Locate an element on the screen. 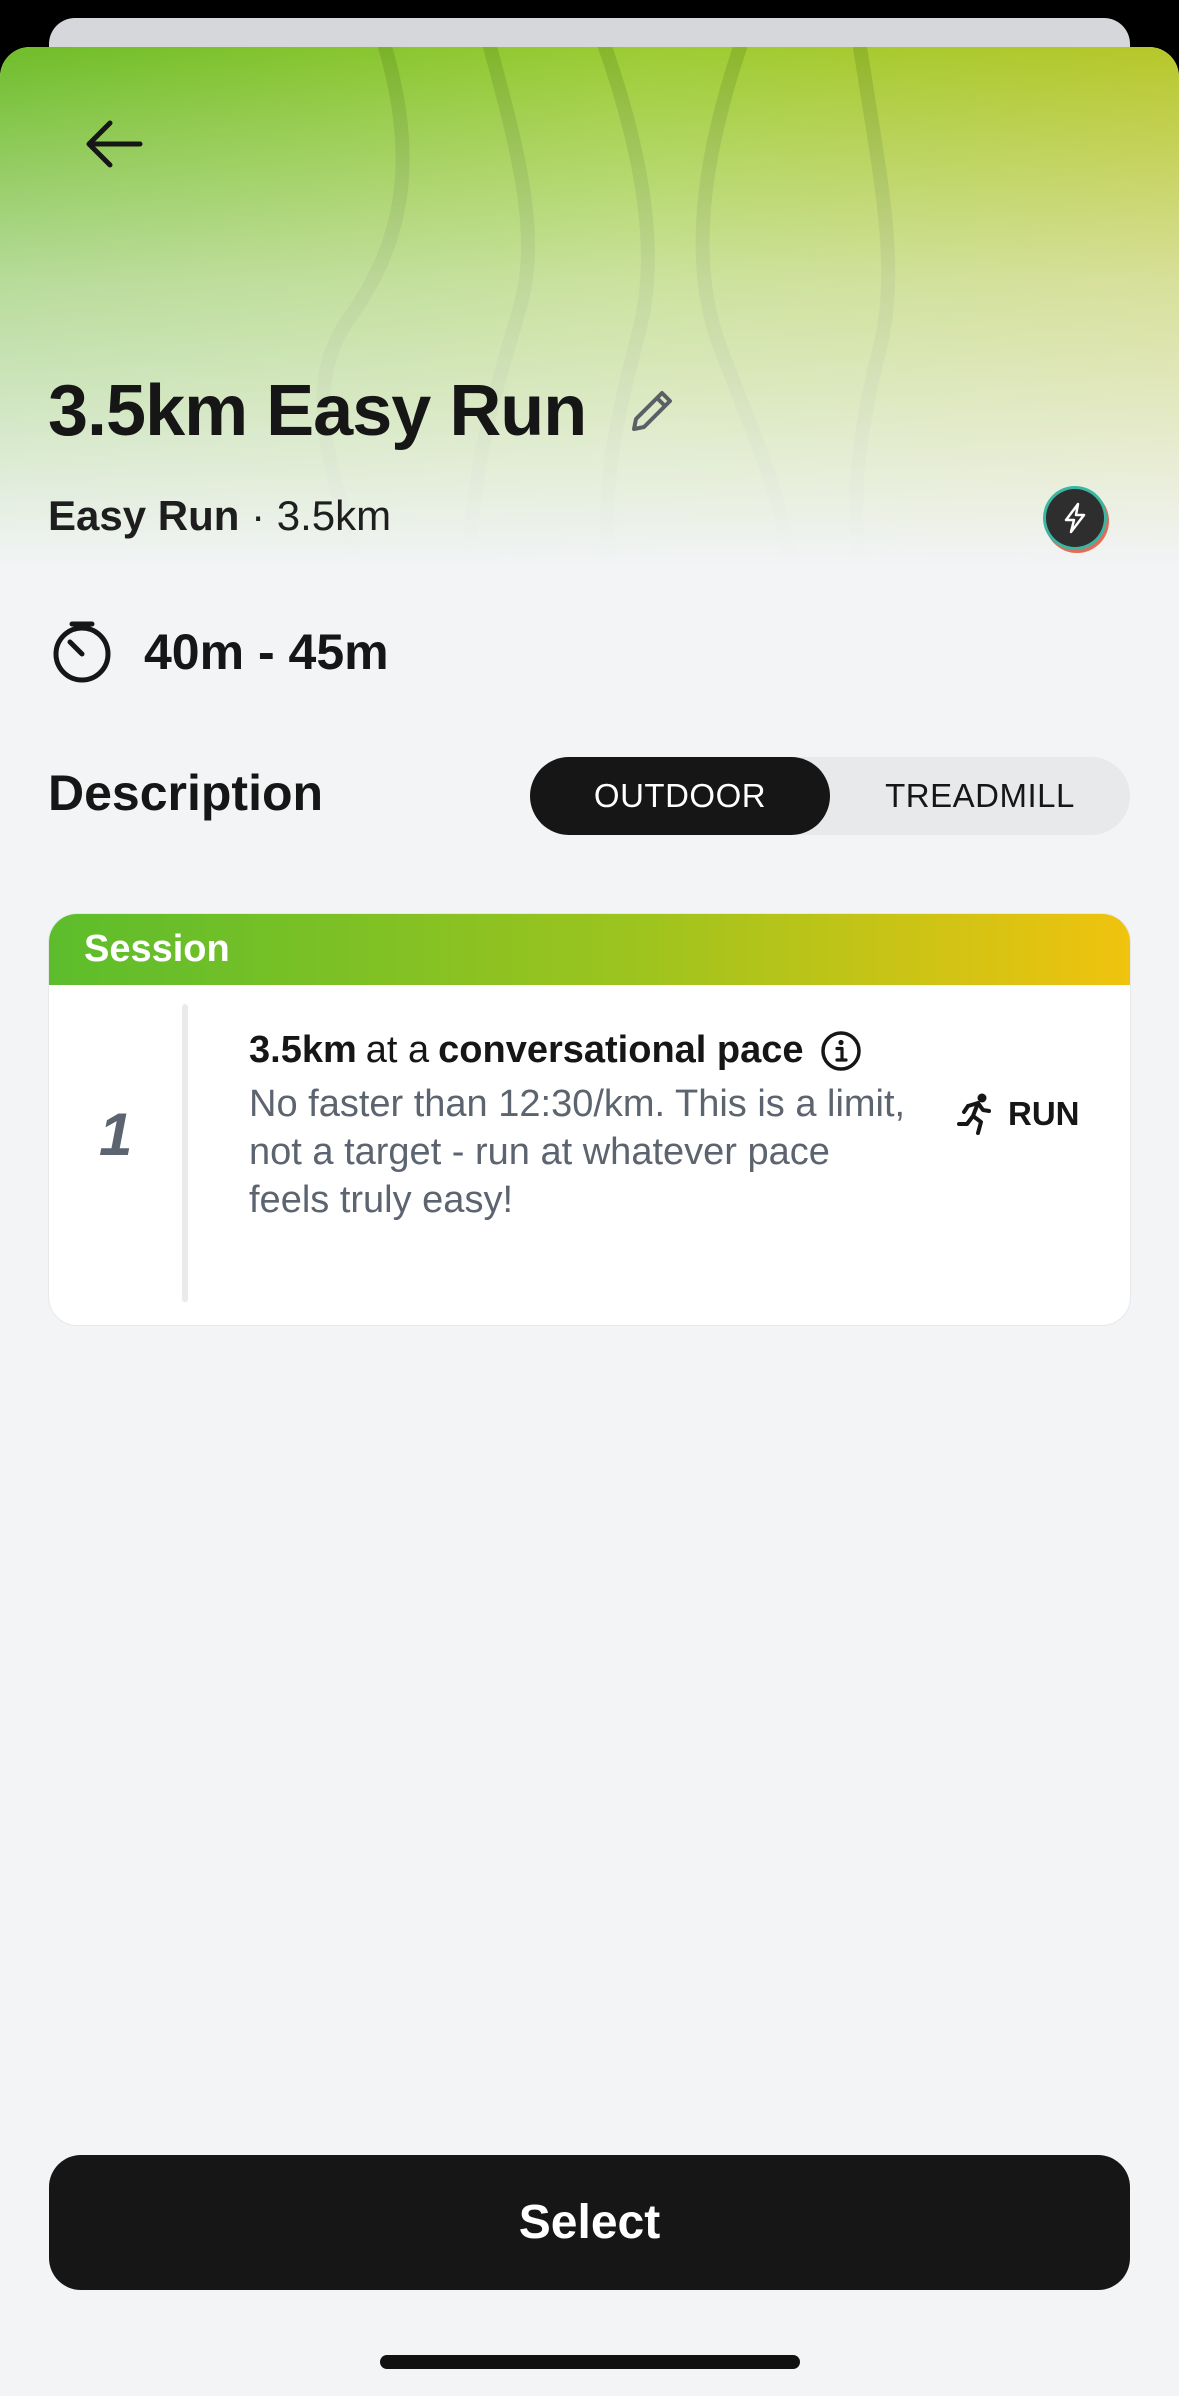 The image size is (1179, 2396). activity-tag: RUN is located at coordinates (1017, 1114).